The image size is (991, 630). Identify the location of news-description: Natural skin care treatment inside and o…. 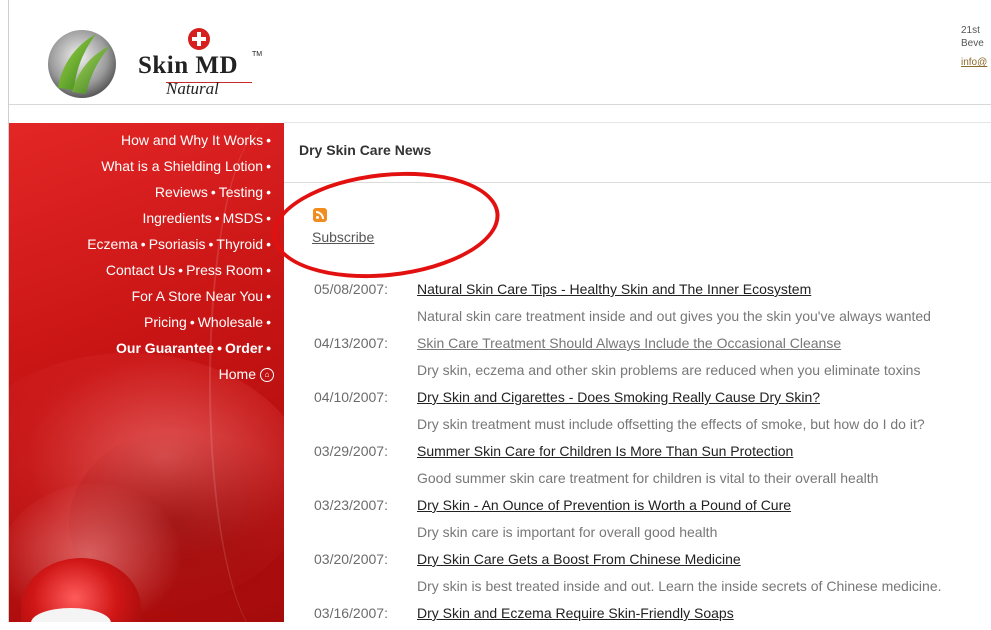
(674, 316).